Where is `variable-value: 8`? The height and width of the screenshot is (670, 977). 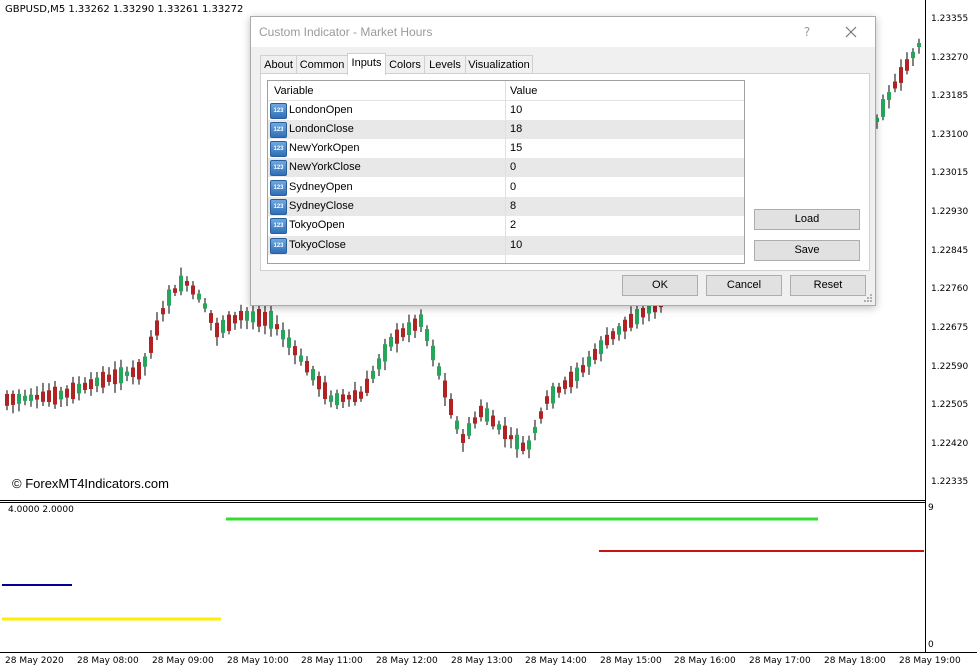
variable-value: 8 is located at coordinates (513, 206).